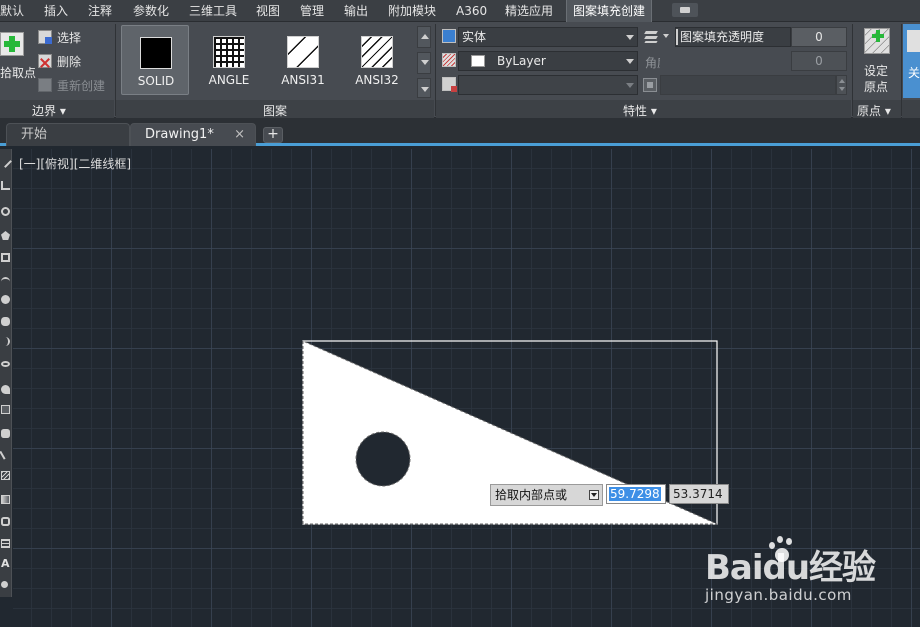  I want to click on line-tool-icon, so click(6, 161).